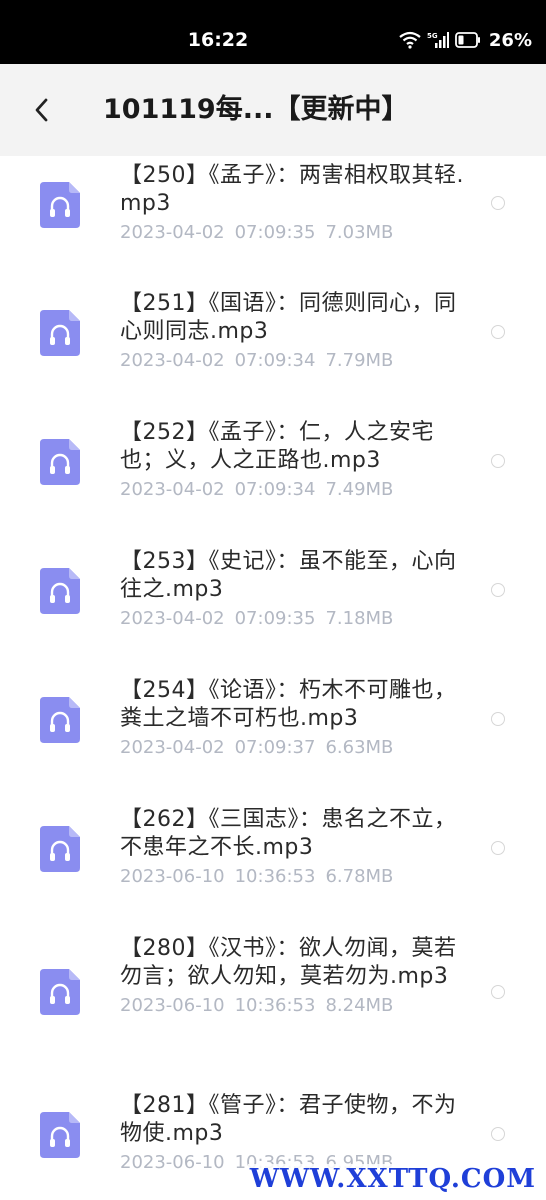 The width and height of the screenshot is (546, 1200). What do you see at coordinates (288, 704) in the screenshot?
I see `file-name: 【254】《论语》：朽木不可雕也，粪土之墙不可朽也.mp3` at bounding box center [288, 704].